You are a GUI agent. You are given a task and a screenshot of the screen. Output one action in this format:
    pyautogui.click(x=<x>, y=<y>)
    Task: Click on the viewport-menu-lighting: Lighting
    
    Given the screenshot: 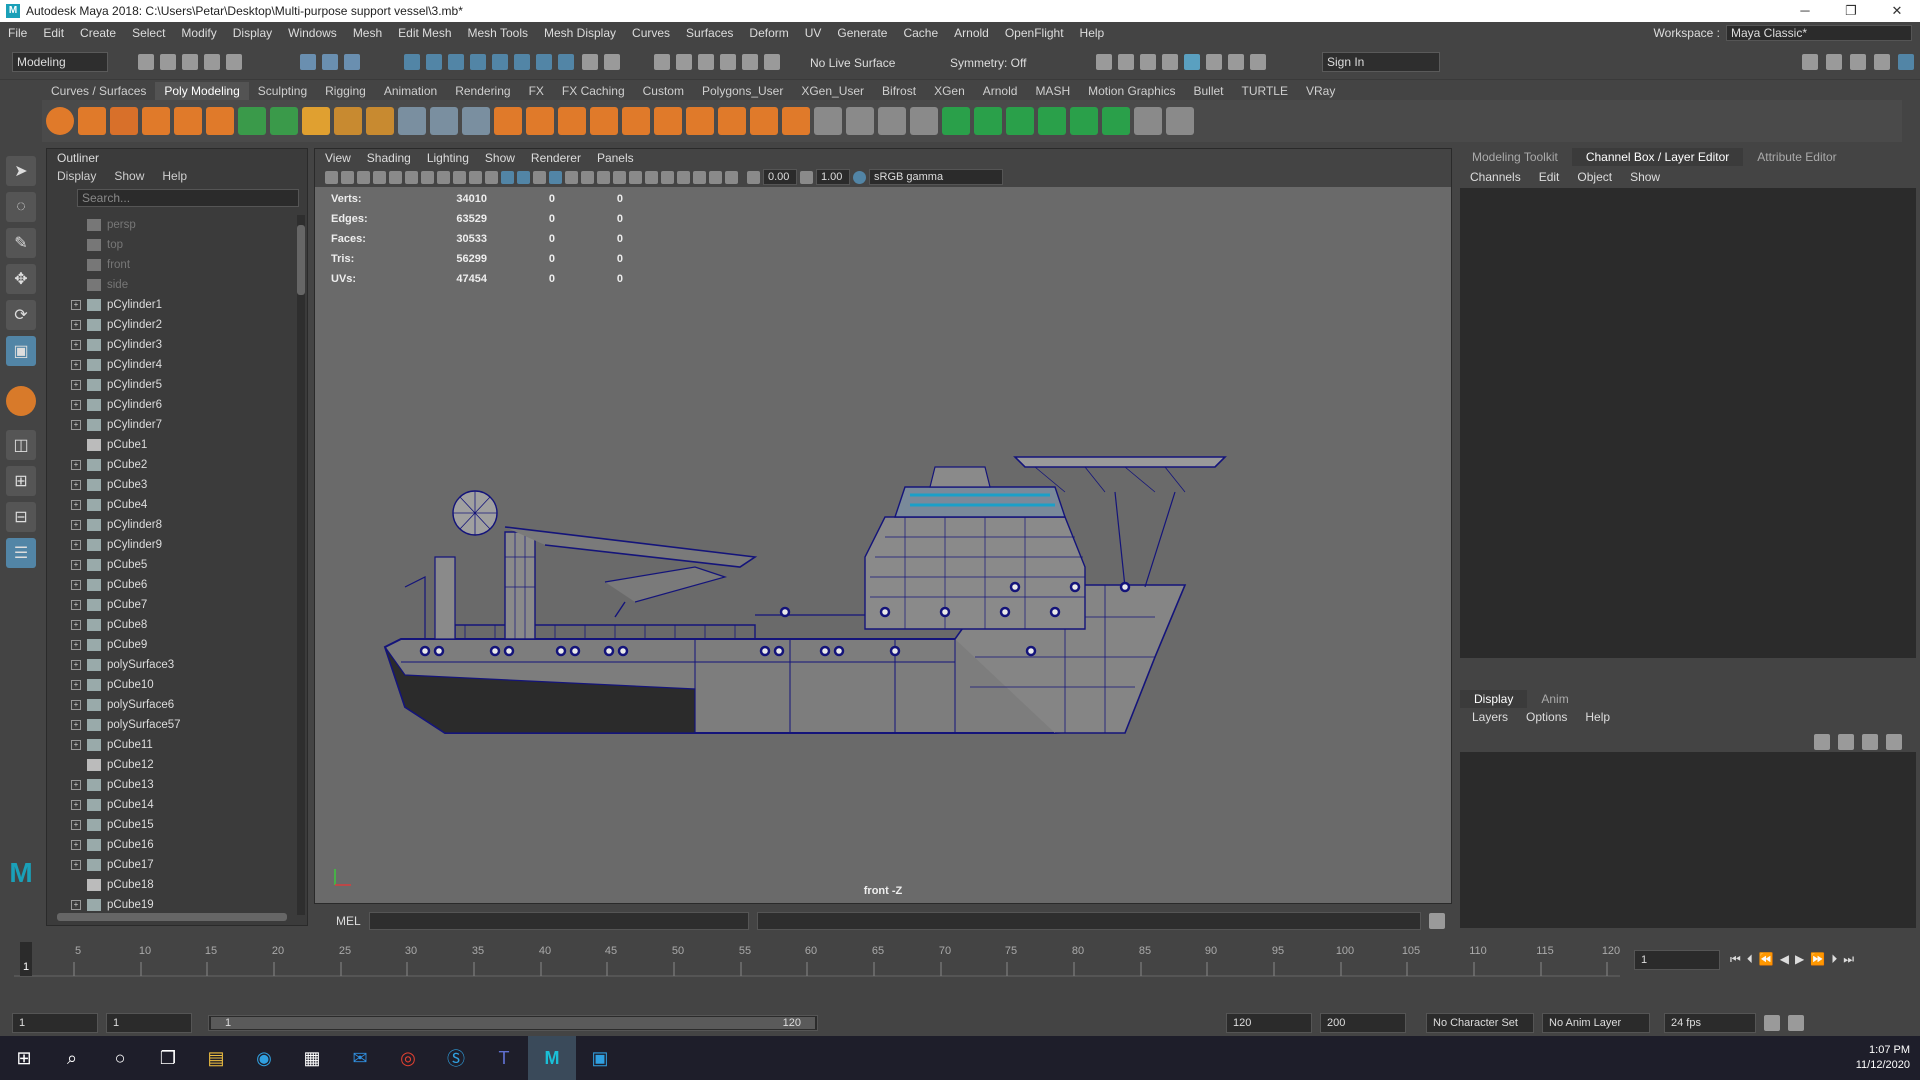 What is the action you would take?
    pyautogui.click(x=448, y=158)
    